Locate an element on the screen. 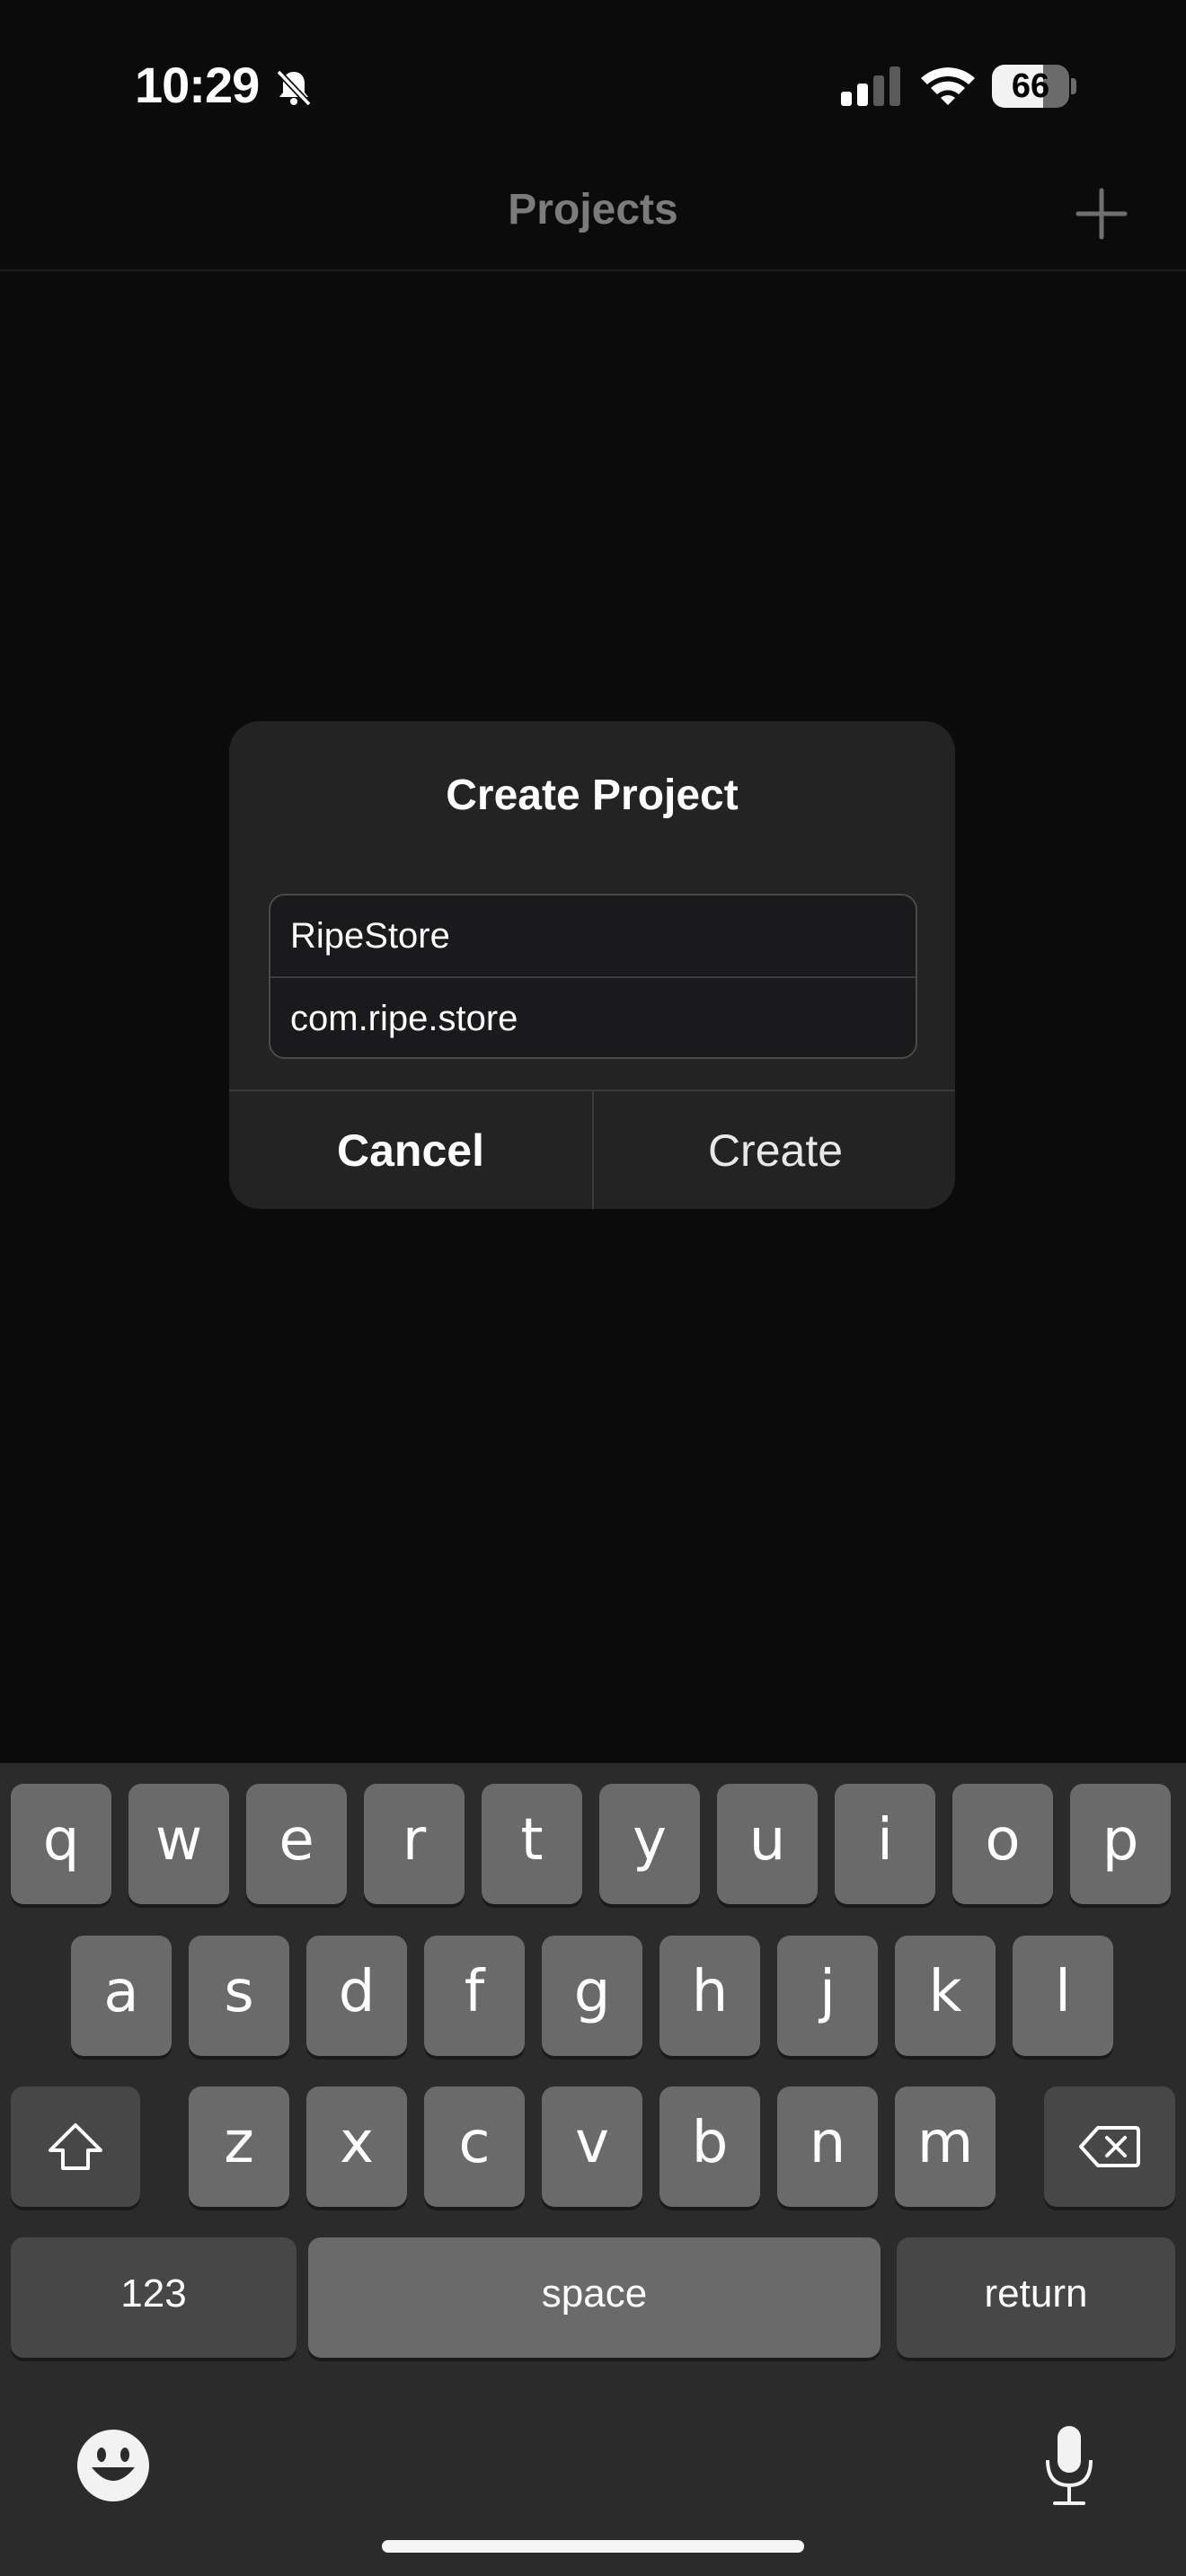 This screenshot has width=1186, height=2576. bundle-id-field: com.ripe.store is located at coordinates (593, 1016).